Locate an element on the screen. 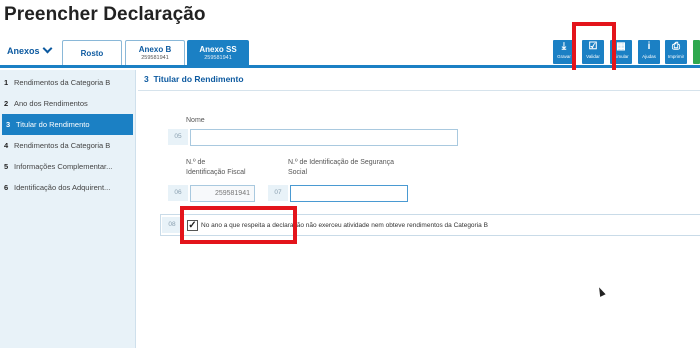 The height and width of the screenshot is (348, 700). sidebar-item-num: 5 is located at coordinates (6, 166).